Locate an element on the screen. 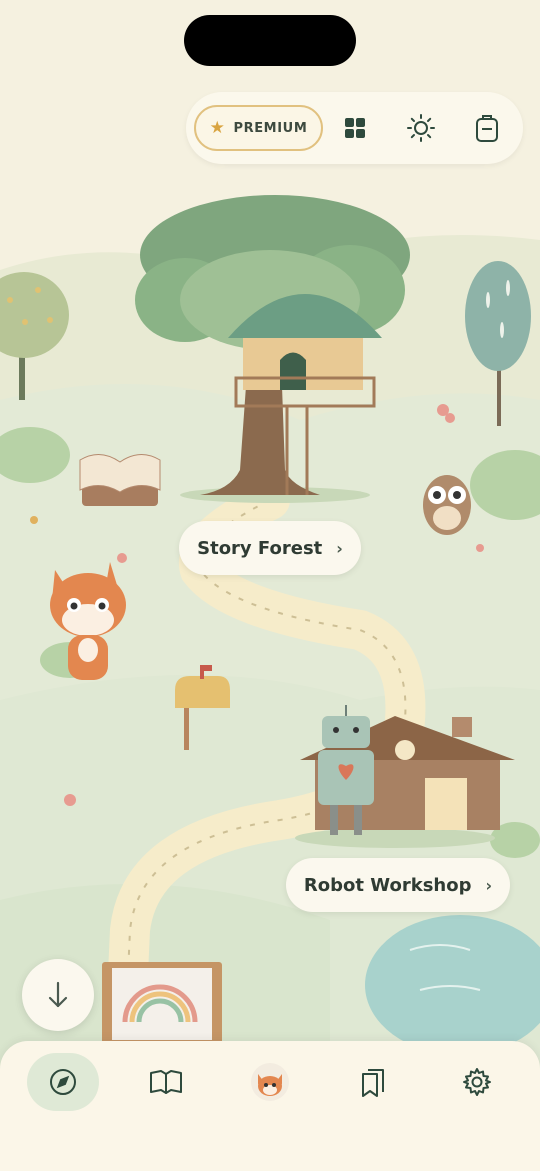 Image resolution: width=540 pixels, height=1171 pixels. grid-icon is located at coordinates (355, 128).